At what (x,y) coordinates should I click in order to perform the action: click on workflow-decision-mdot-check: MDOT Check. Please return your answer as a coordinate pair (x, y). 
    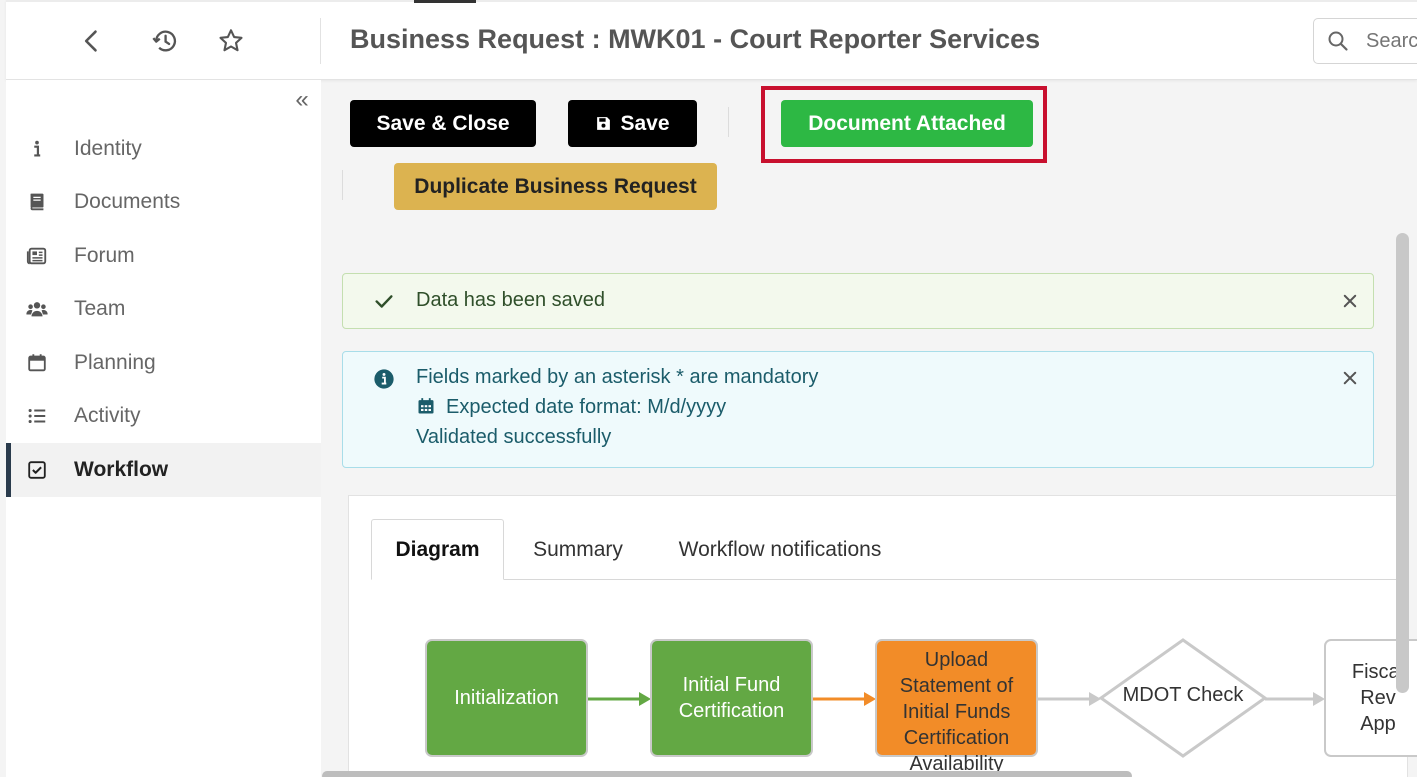
    Looking at the image, I should click on (1183, 698).